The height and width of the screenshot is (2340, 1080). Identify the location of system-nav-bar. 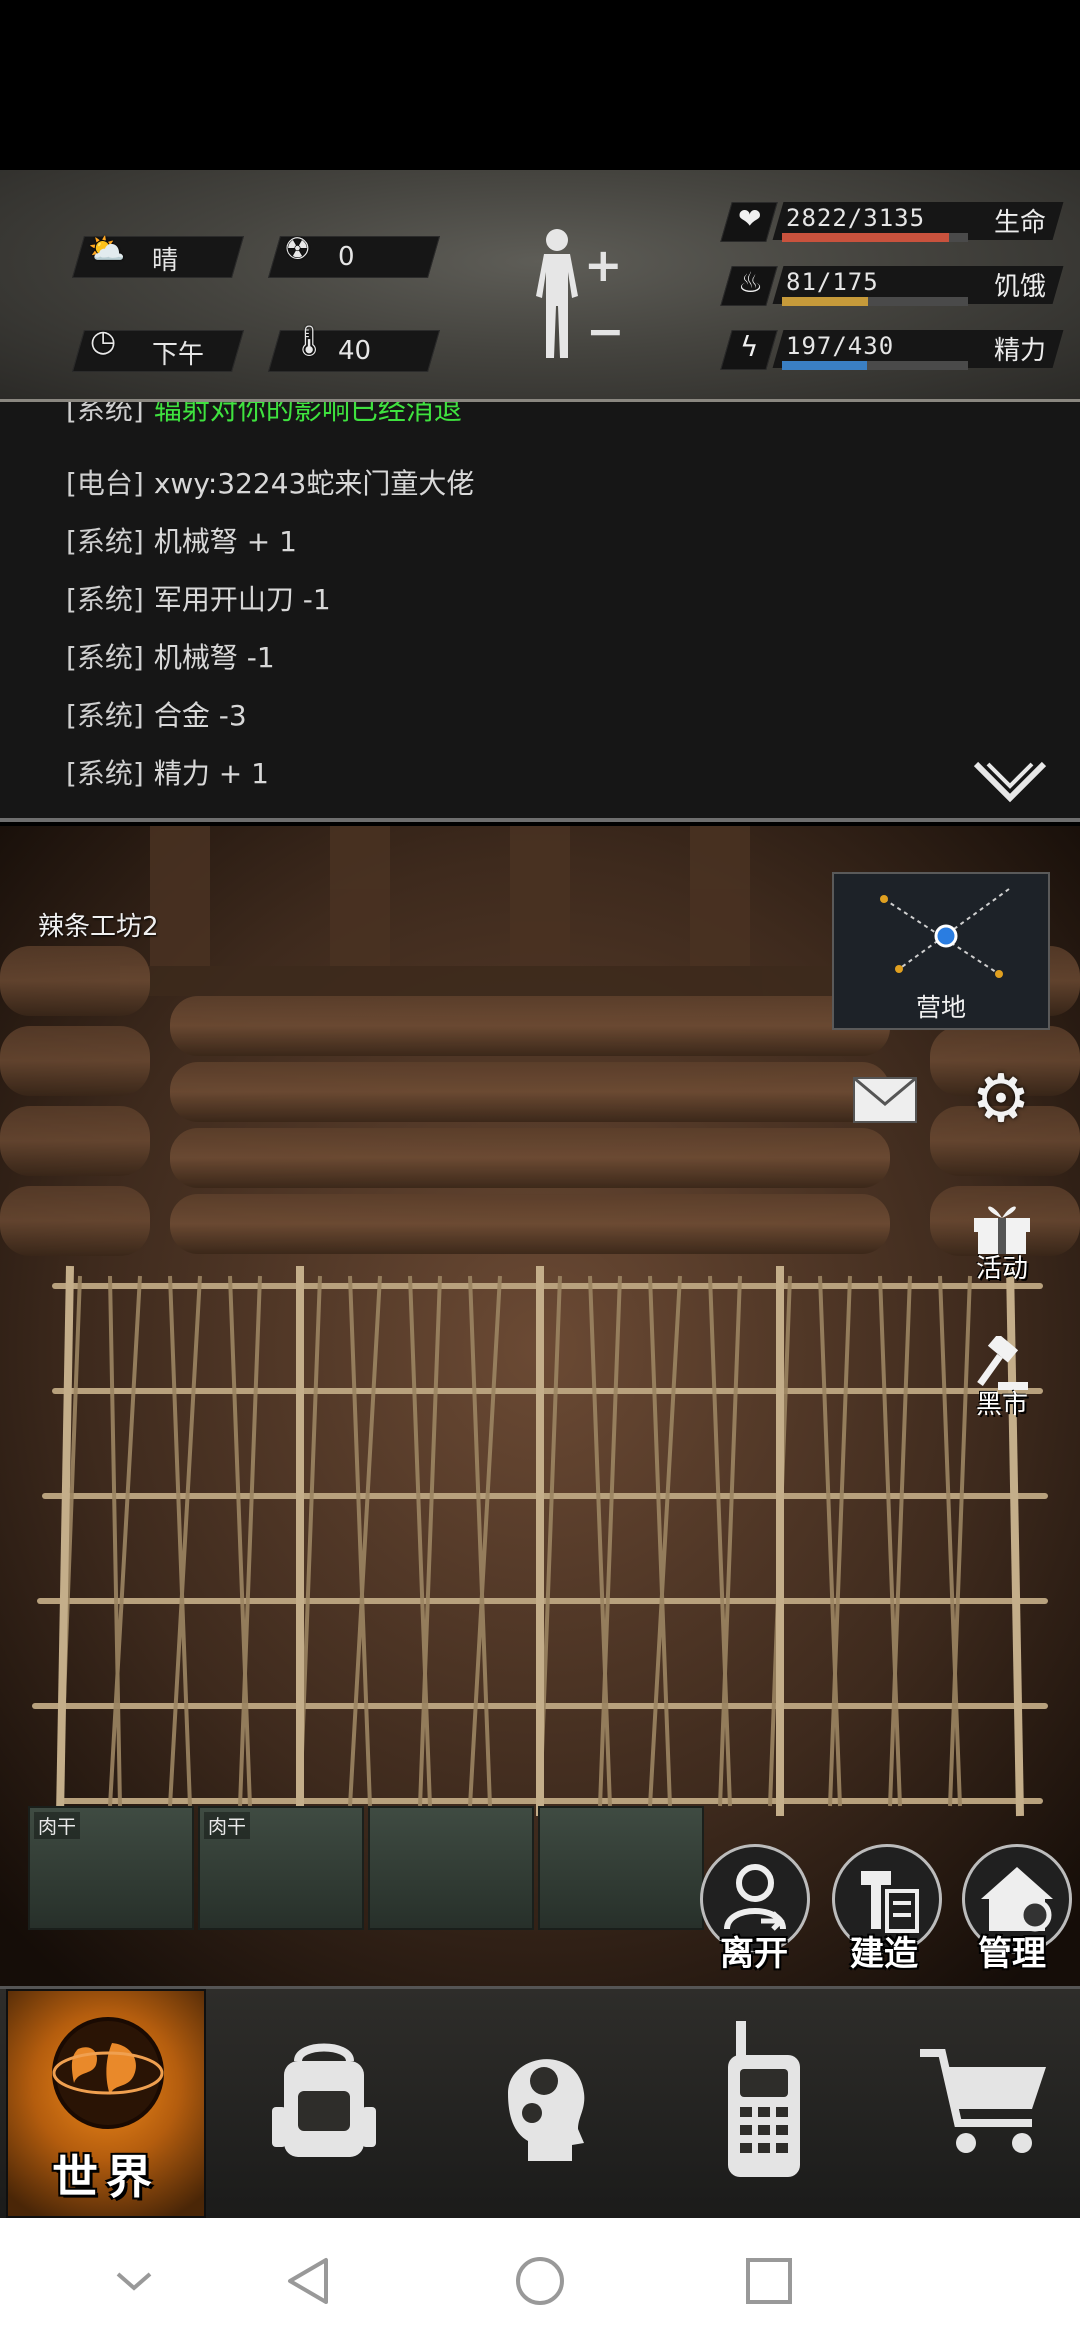
(540, 2279).